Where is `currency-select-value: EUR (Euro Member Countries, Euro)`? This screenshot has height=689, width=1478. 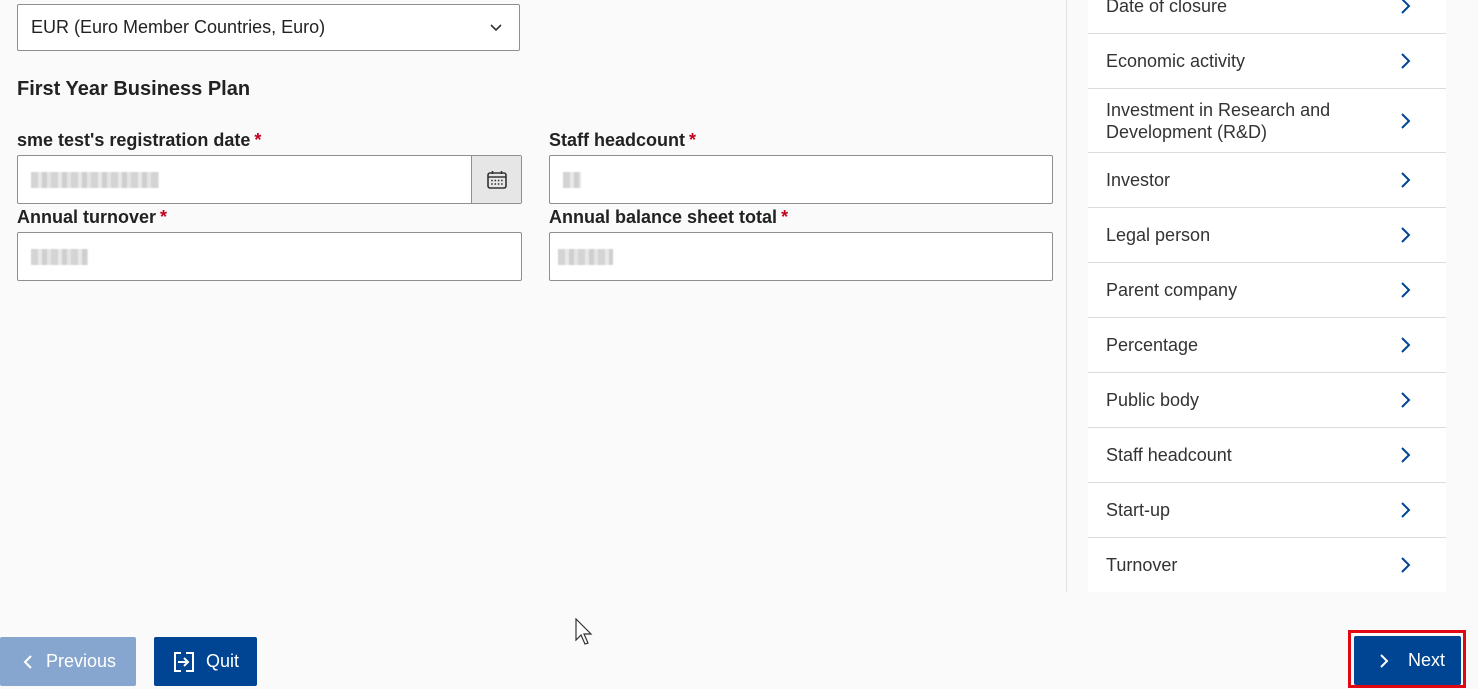 currency-select-value: EUR (Euro Member Countries, Euro) is located at coordinates (178, 27).